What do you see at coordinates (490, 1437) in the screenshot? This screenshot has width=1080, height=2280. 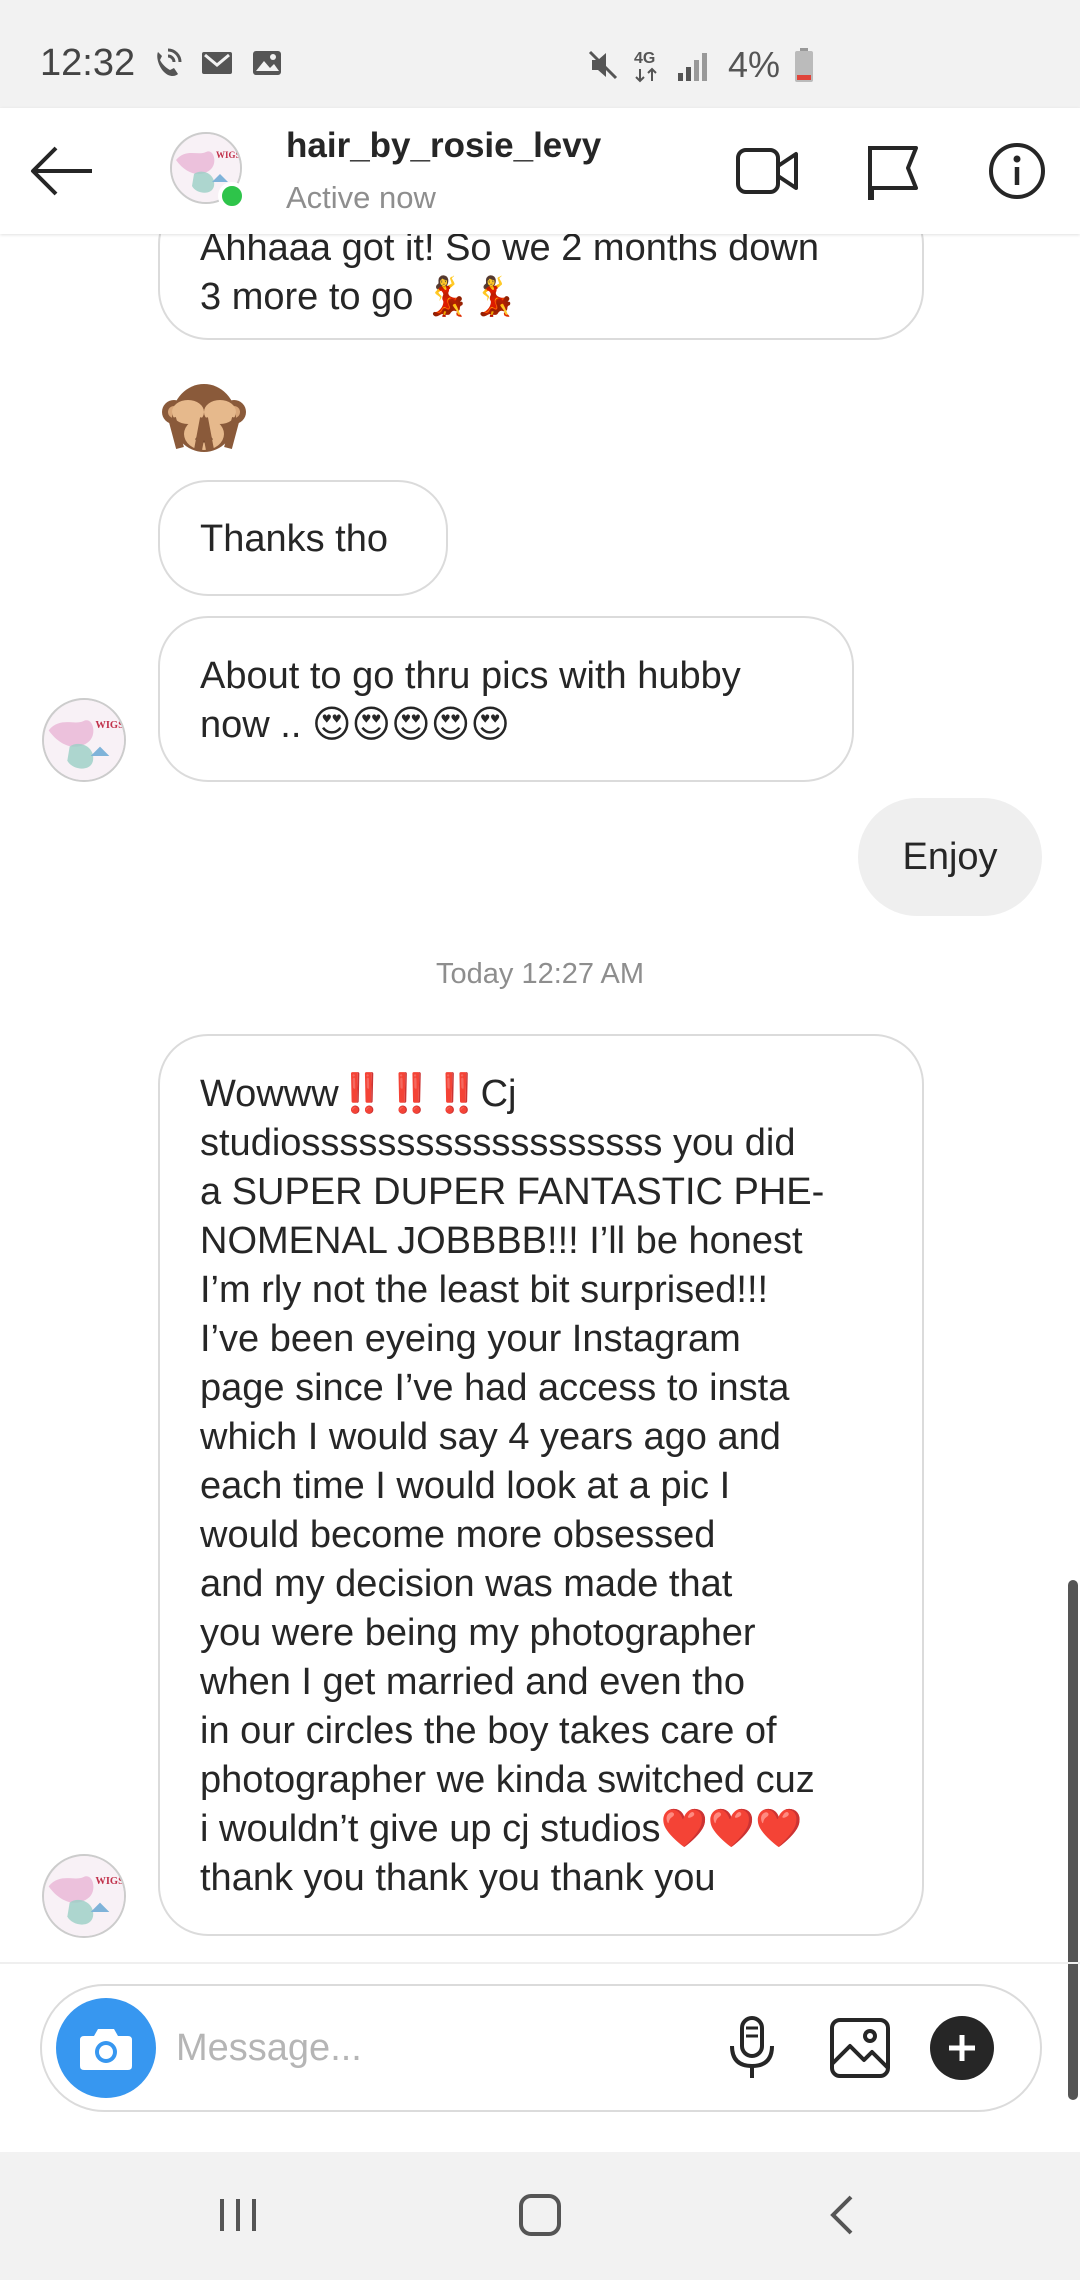 I see `message-line: which I would say 4 years ago and` at bounding box center [490, 1437].